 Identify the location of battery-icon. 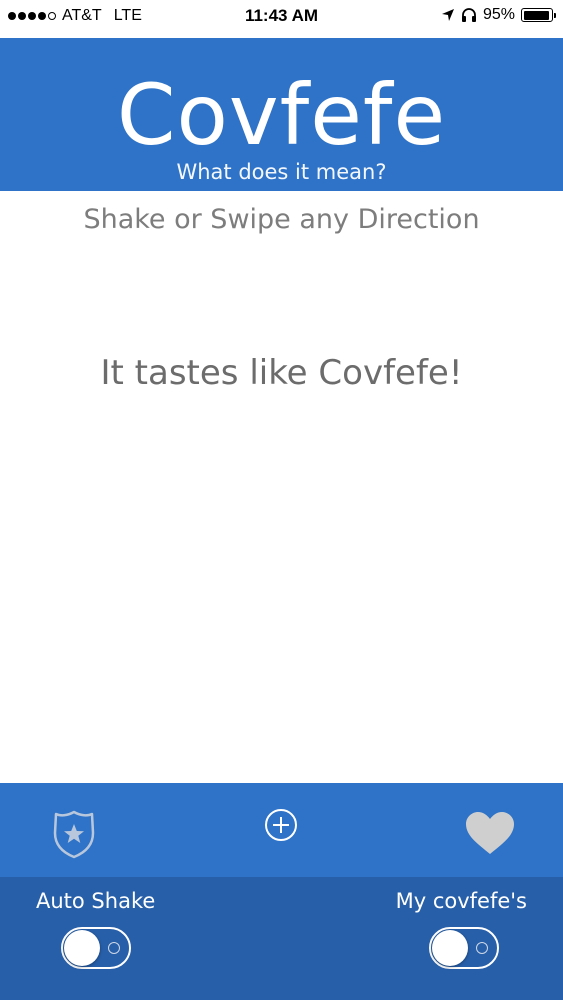
(538, 15).